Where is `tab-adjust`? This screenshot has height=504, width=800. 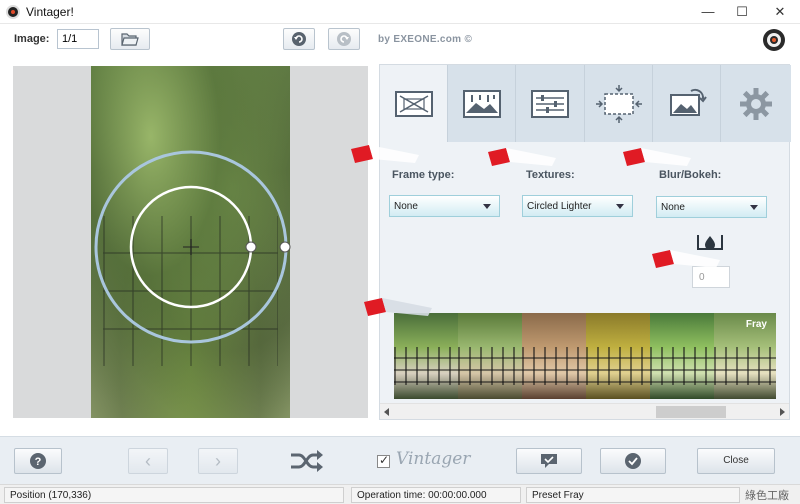
tab-adjust is located at coordinates (550, 103).